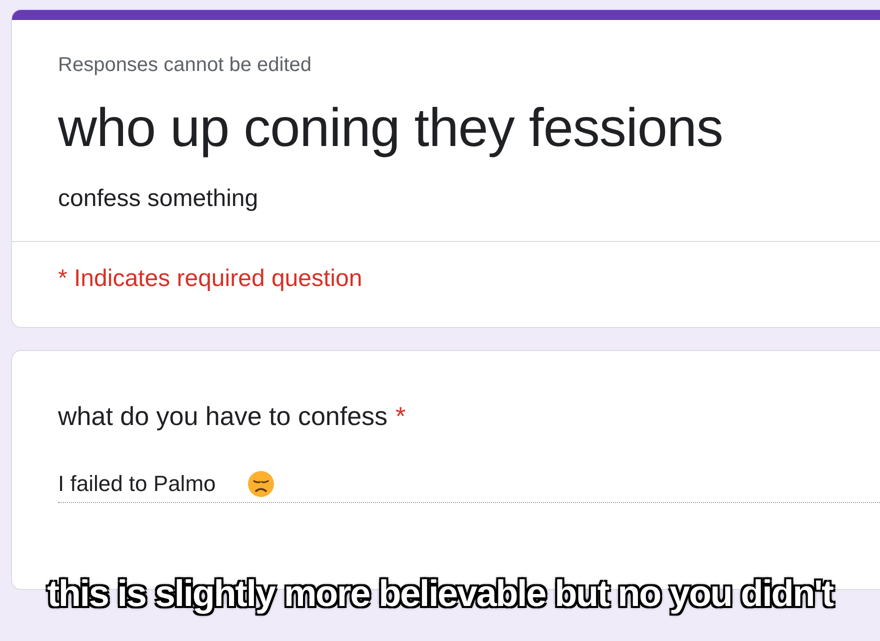  Describe the element at coordinates (223, 416) in the screenshot. I see `question-label: what do you have to confess` at that location.